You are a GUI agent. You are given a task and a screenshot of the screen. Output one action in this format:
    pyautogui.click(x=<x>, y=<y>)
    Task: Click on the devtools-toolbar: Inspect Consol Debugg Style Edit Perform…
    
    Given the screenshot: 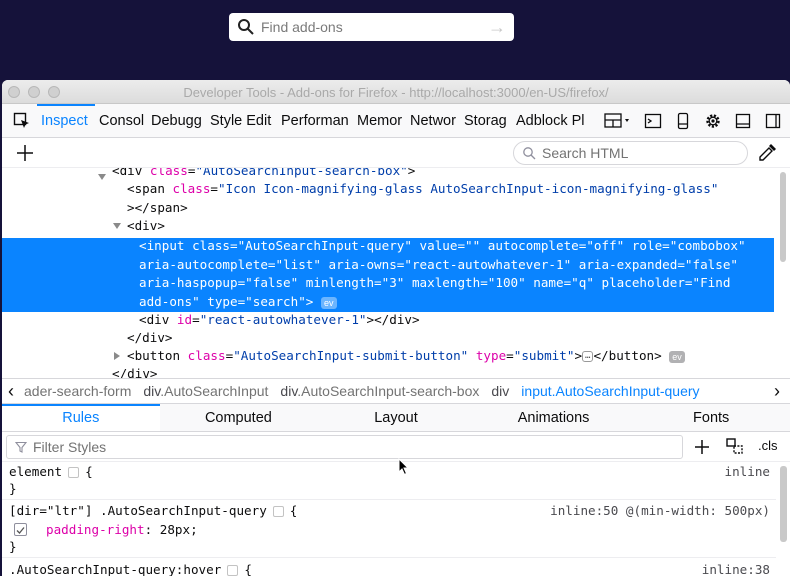 What is the action you would take?
    pyautogui.click(x=396, y=120)
    